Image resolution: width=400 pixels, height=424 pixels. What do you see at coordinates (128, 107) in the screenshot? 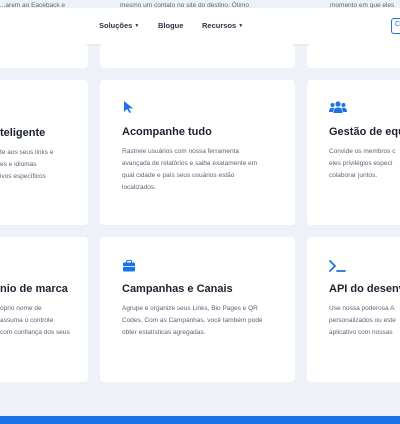
I see `cursor-icon` at bounding box center [128, 107].